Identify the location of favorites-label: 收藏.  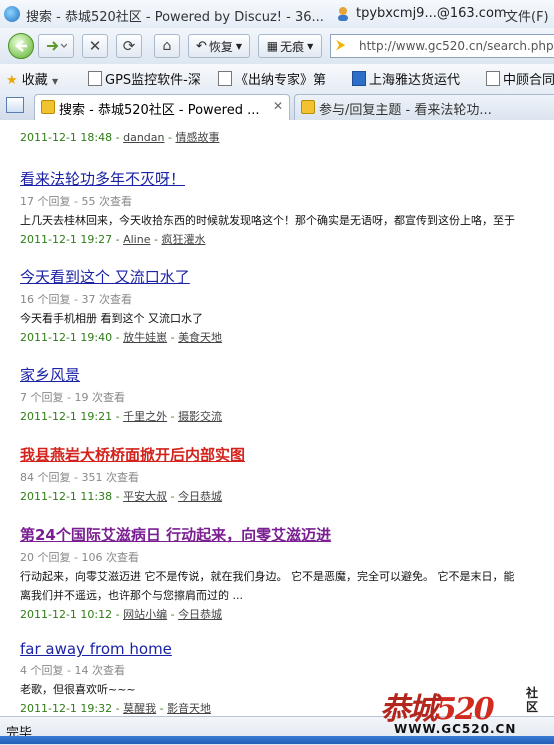
(34, 80).